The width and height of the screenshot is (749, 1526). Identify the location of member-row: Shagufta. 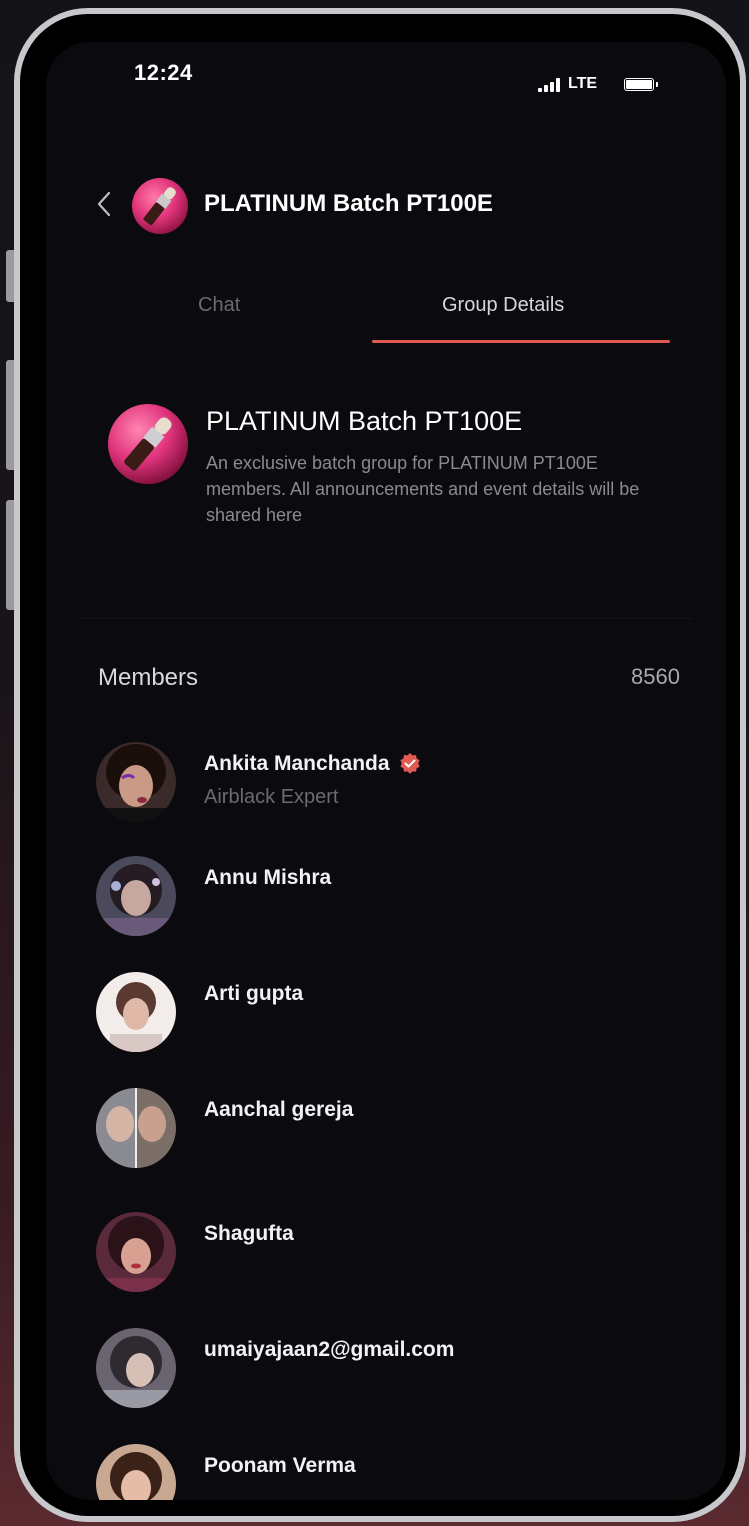
(386, 1262).